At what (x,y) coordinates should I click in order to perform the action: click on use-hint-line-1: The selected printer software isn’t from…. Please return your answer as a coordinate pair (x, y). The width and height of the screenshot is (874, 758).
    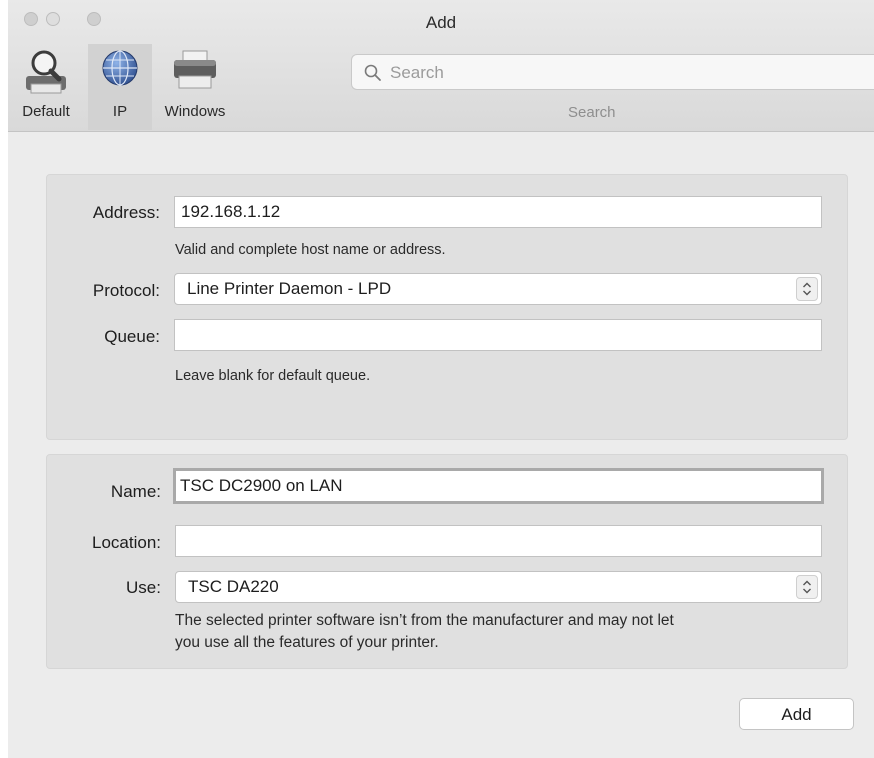
    Looking at the image, I should click on (424, 620).